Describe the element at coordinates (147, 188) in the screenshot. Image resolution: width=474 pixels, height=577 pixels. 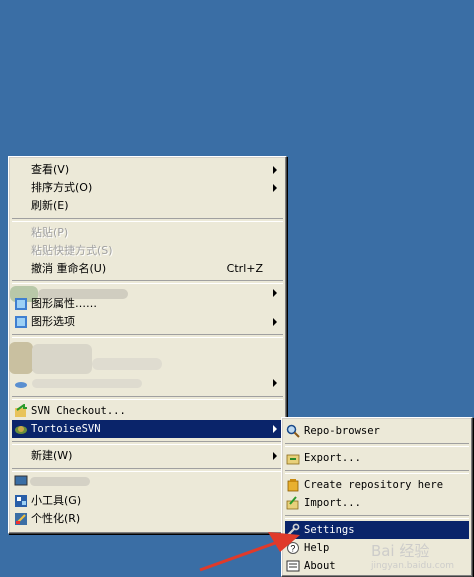
I see `menu-item-sort: 排序方式(O)` at that location.